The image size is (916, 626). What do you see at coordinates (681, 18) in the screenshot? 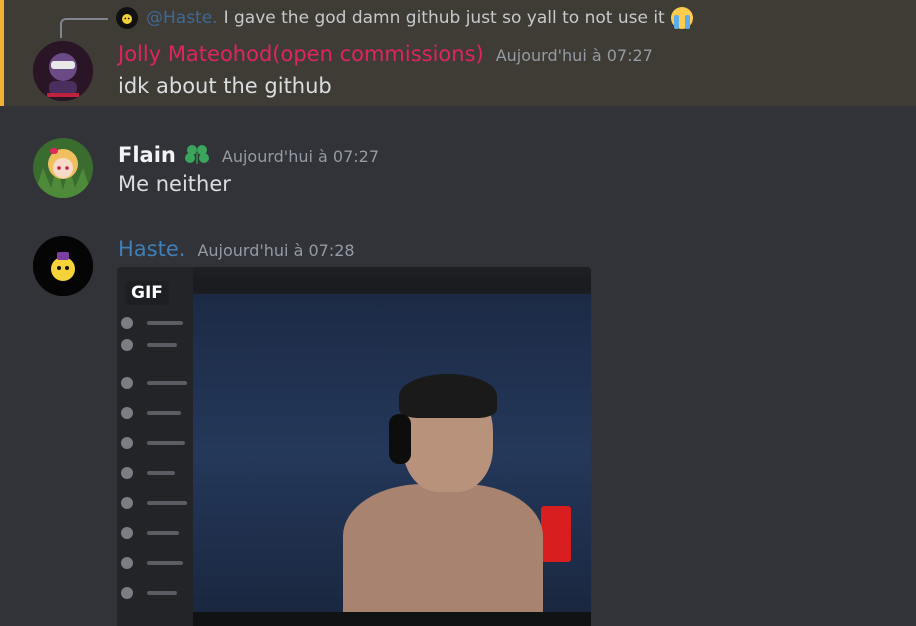
I see `loudly-crying-face-icon` at bounding box center [681, 18].